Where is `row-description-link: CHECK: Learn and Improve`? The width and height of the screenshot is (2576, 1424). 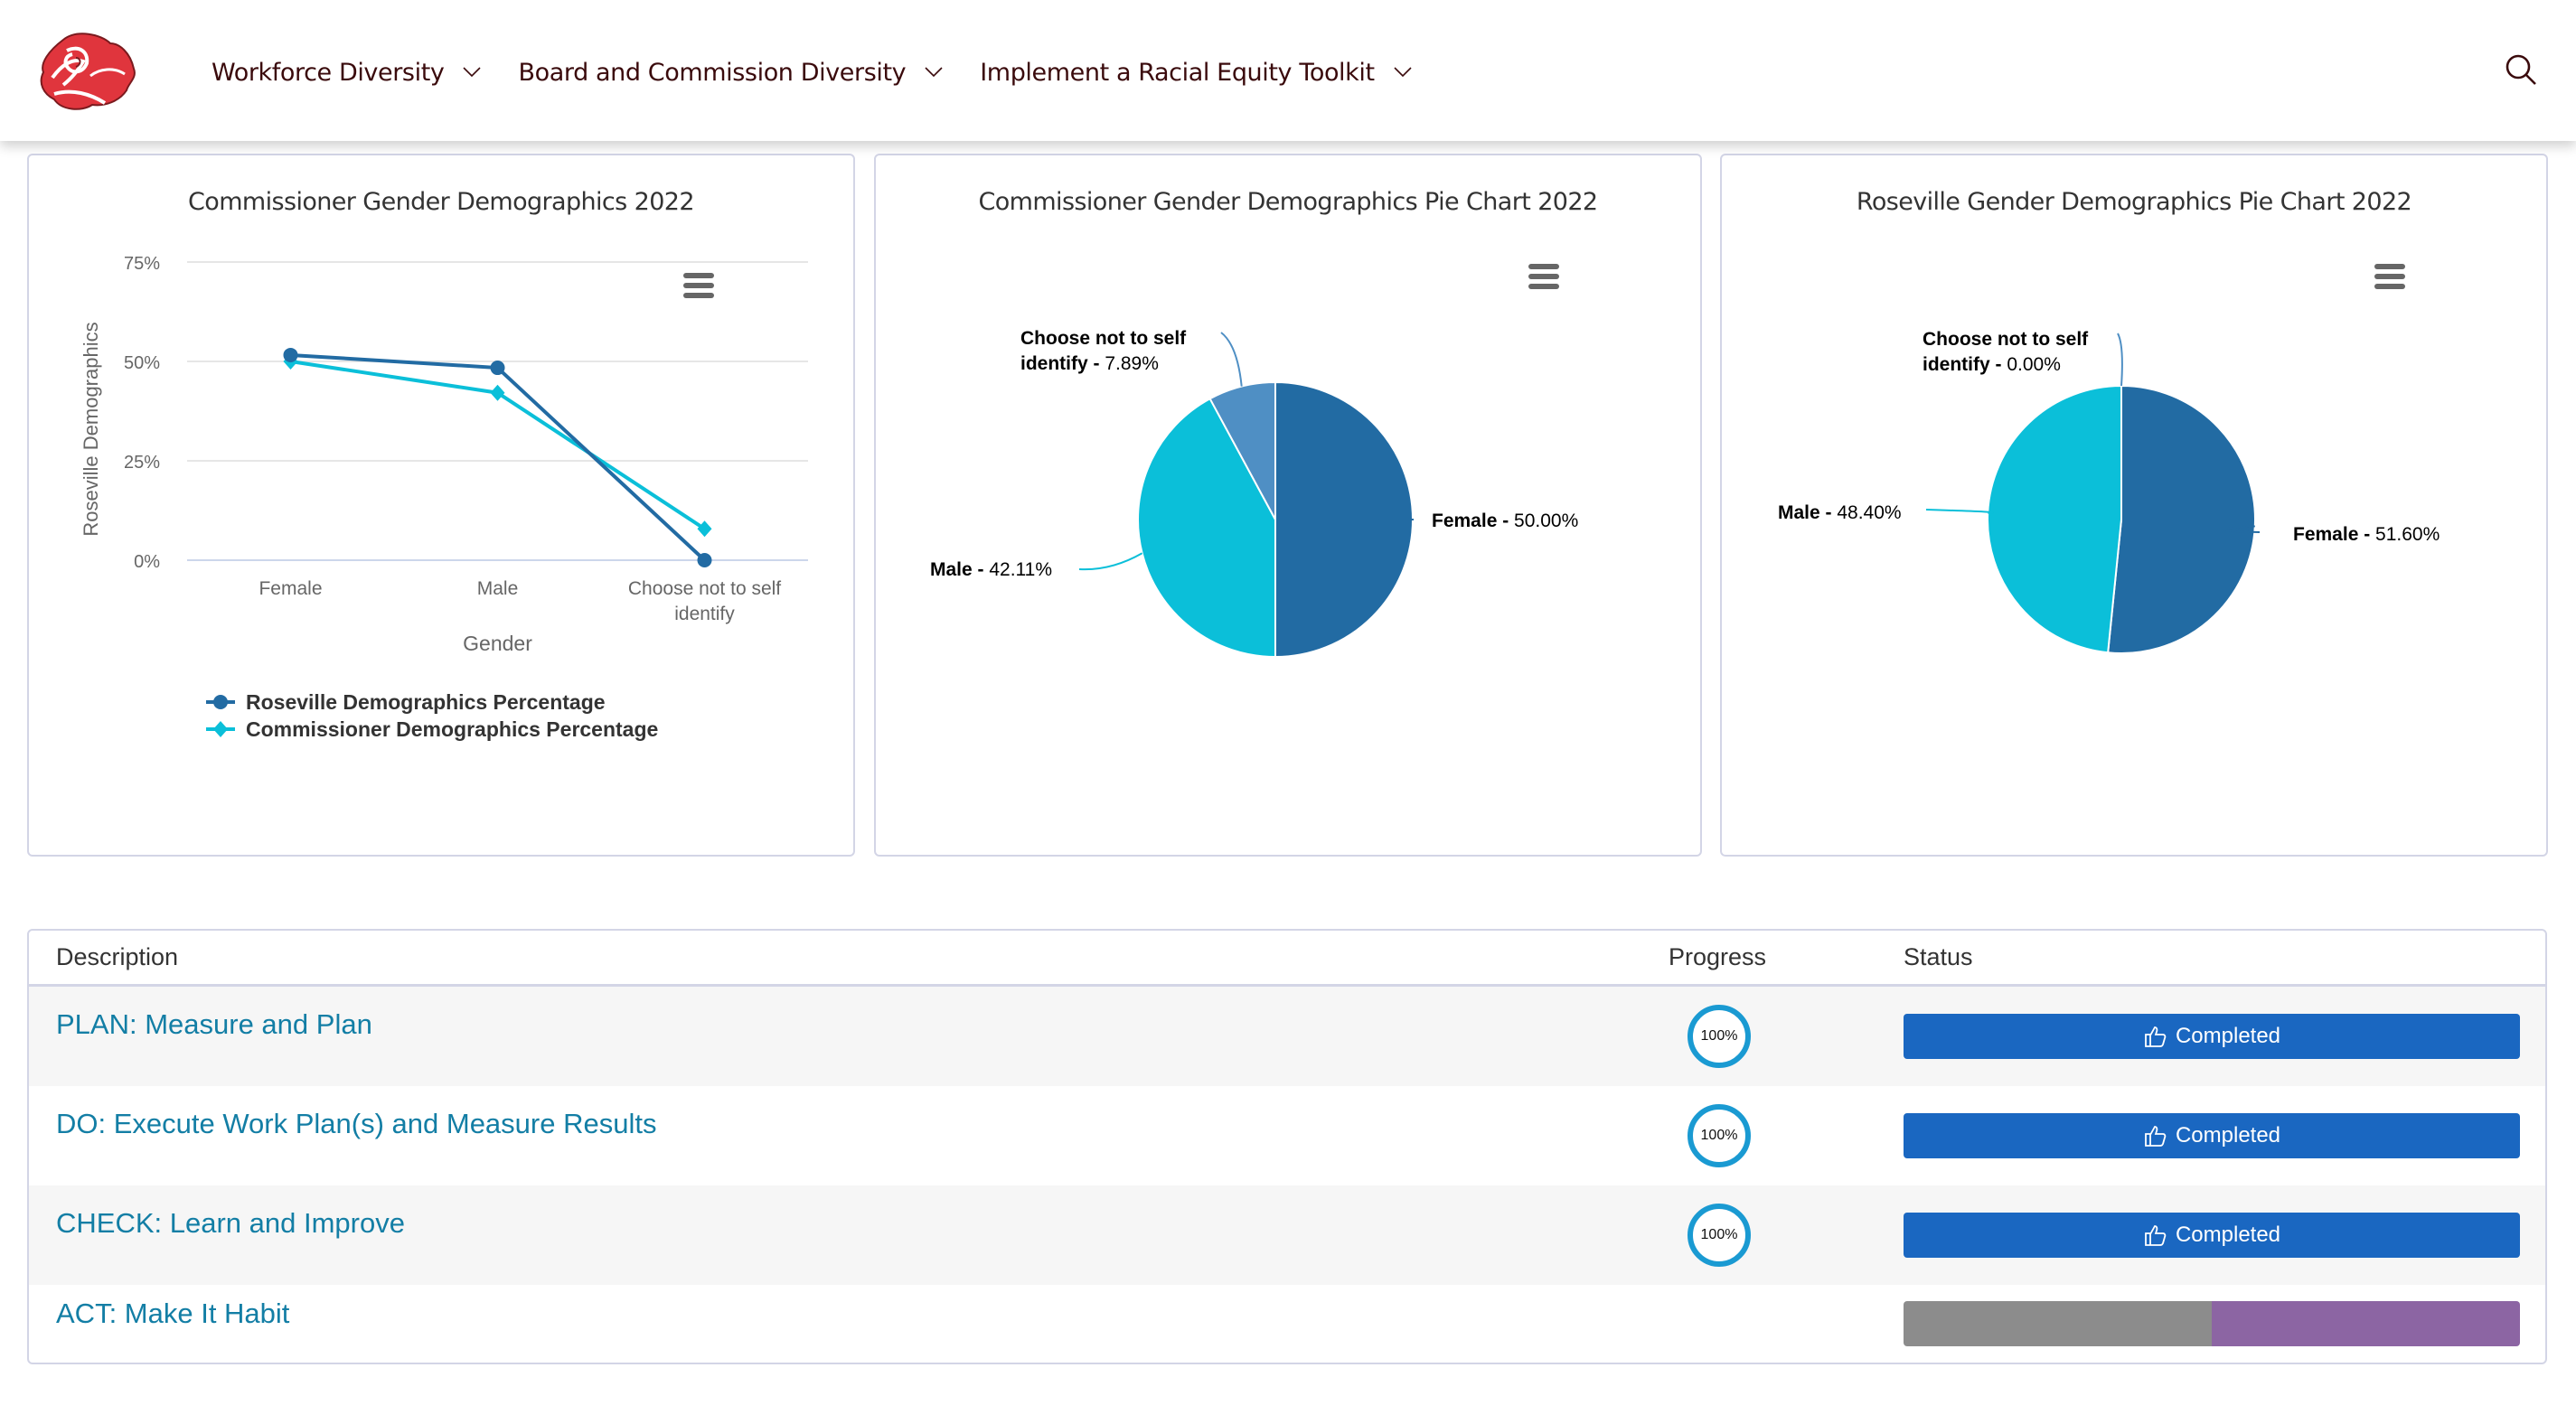
row-description-link: CHECK: Learn and Improve is located at coordinates (231, 1223).